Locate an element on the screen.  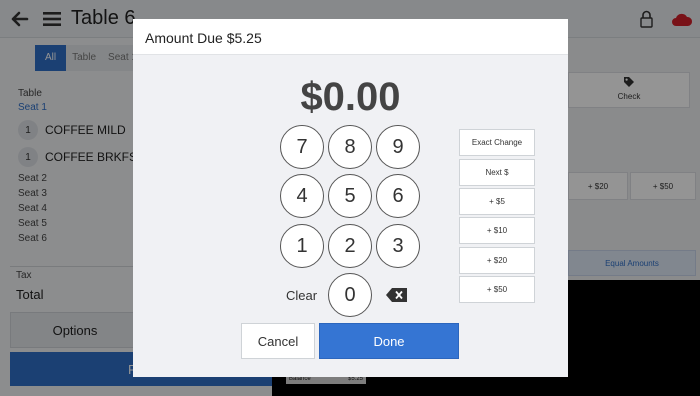
key-6: 6 is located at coordinates (398, 196).